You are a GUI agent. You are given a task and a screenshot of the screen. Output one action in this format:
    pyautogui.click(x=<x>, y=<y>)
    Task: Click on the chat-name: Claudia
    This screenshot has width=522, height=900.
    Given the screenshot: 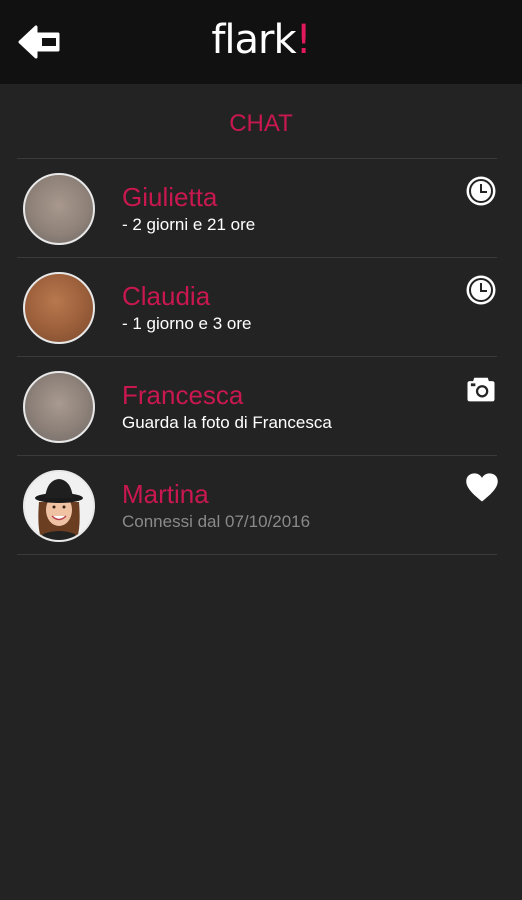 What is the action you would take?
    pyautogui.click(x=166, y=296)
    